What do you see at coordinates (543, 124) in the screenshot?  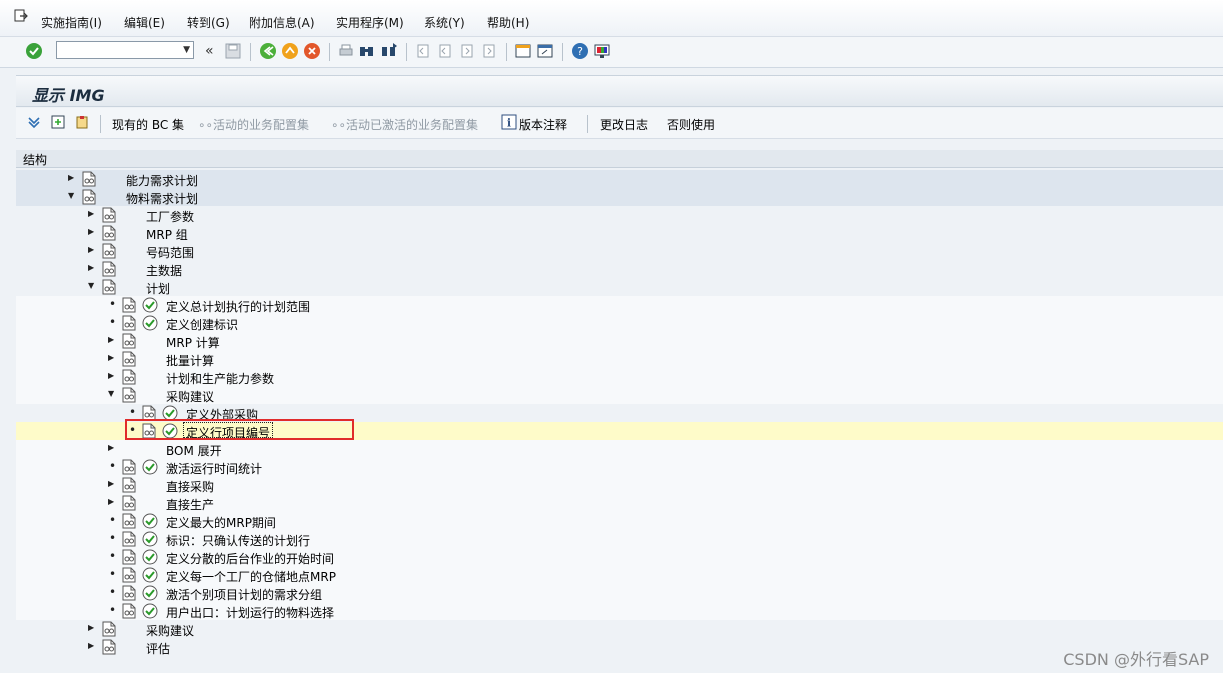 I see `release-notes-button: 版本注释` at bounding box center [543, 124].